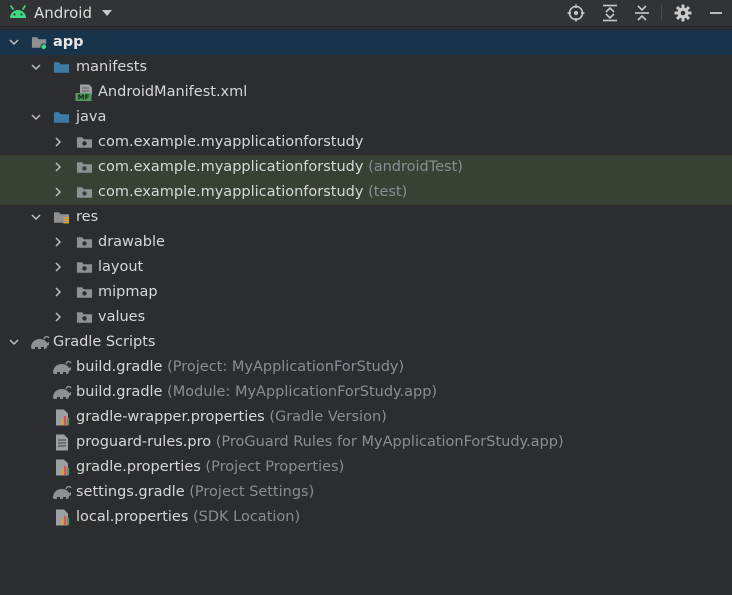 The width and height of the screenshot is (732, 595). I want to click on project-view-selector: Android, so click(60, 13).